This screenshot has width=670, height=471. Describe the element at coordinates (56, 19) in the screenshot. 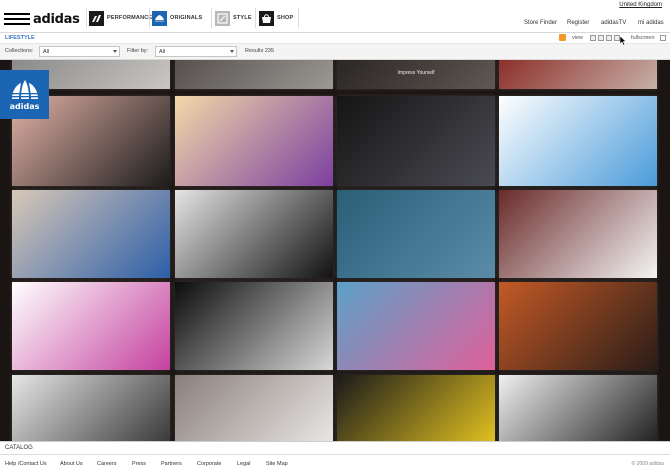

I see `logo-text: adidas` at that location.